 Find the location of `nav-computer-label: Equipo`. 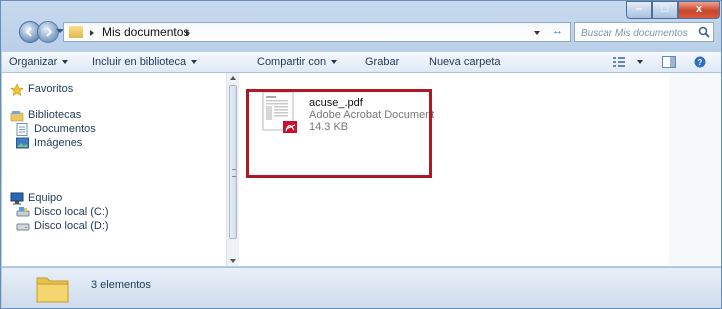

nav-computer-label: Equipo is located at coordinates (45, 198).